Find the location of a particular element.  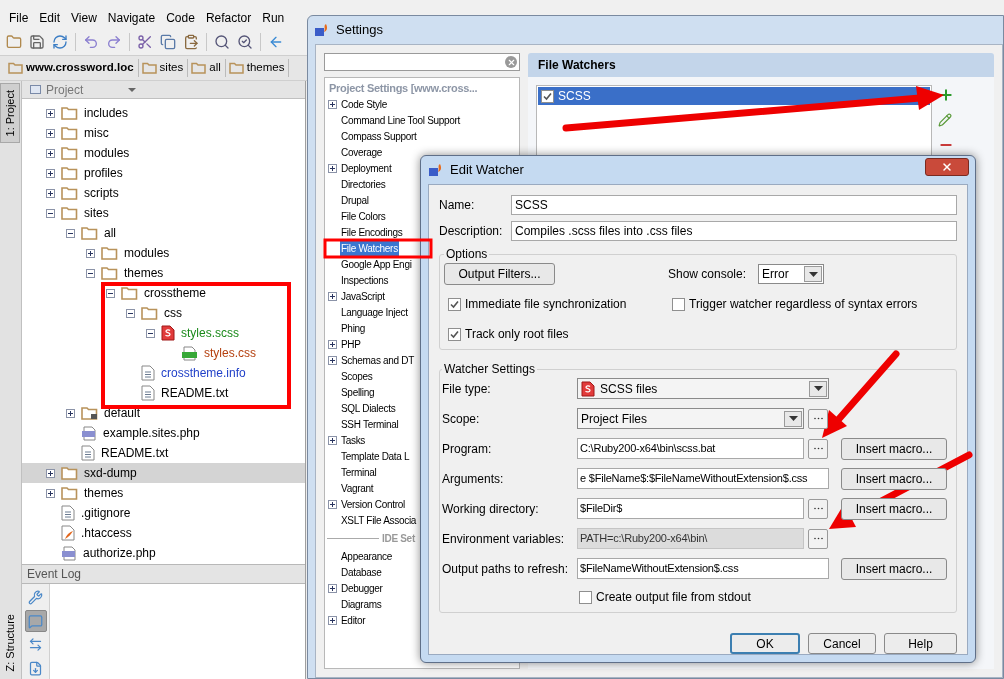

settings-item: JavaScript is located at coordinates (363, 296).